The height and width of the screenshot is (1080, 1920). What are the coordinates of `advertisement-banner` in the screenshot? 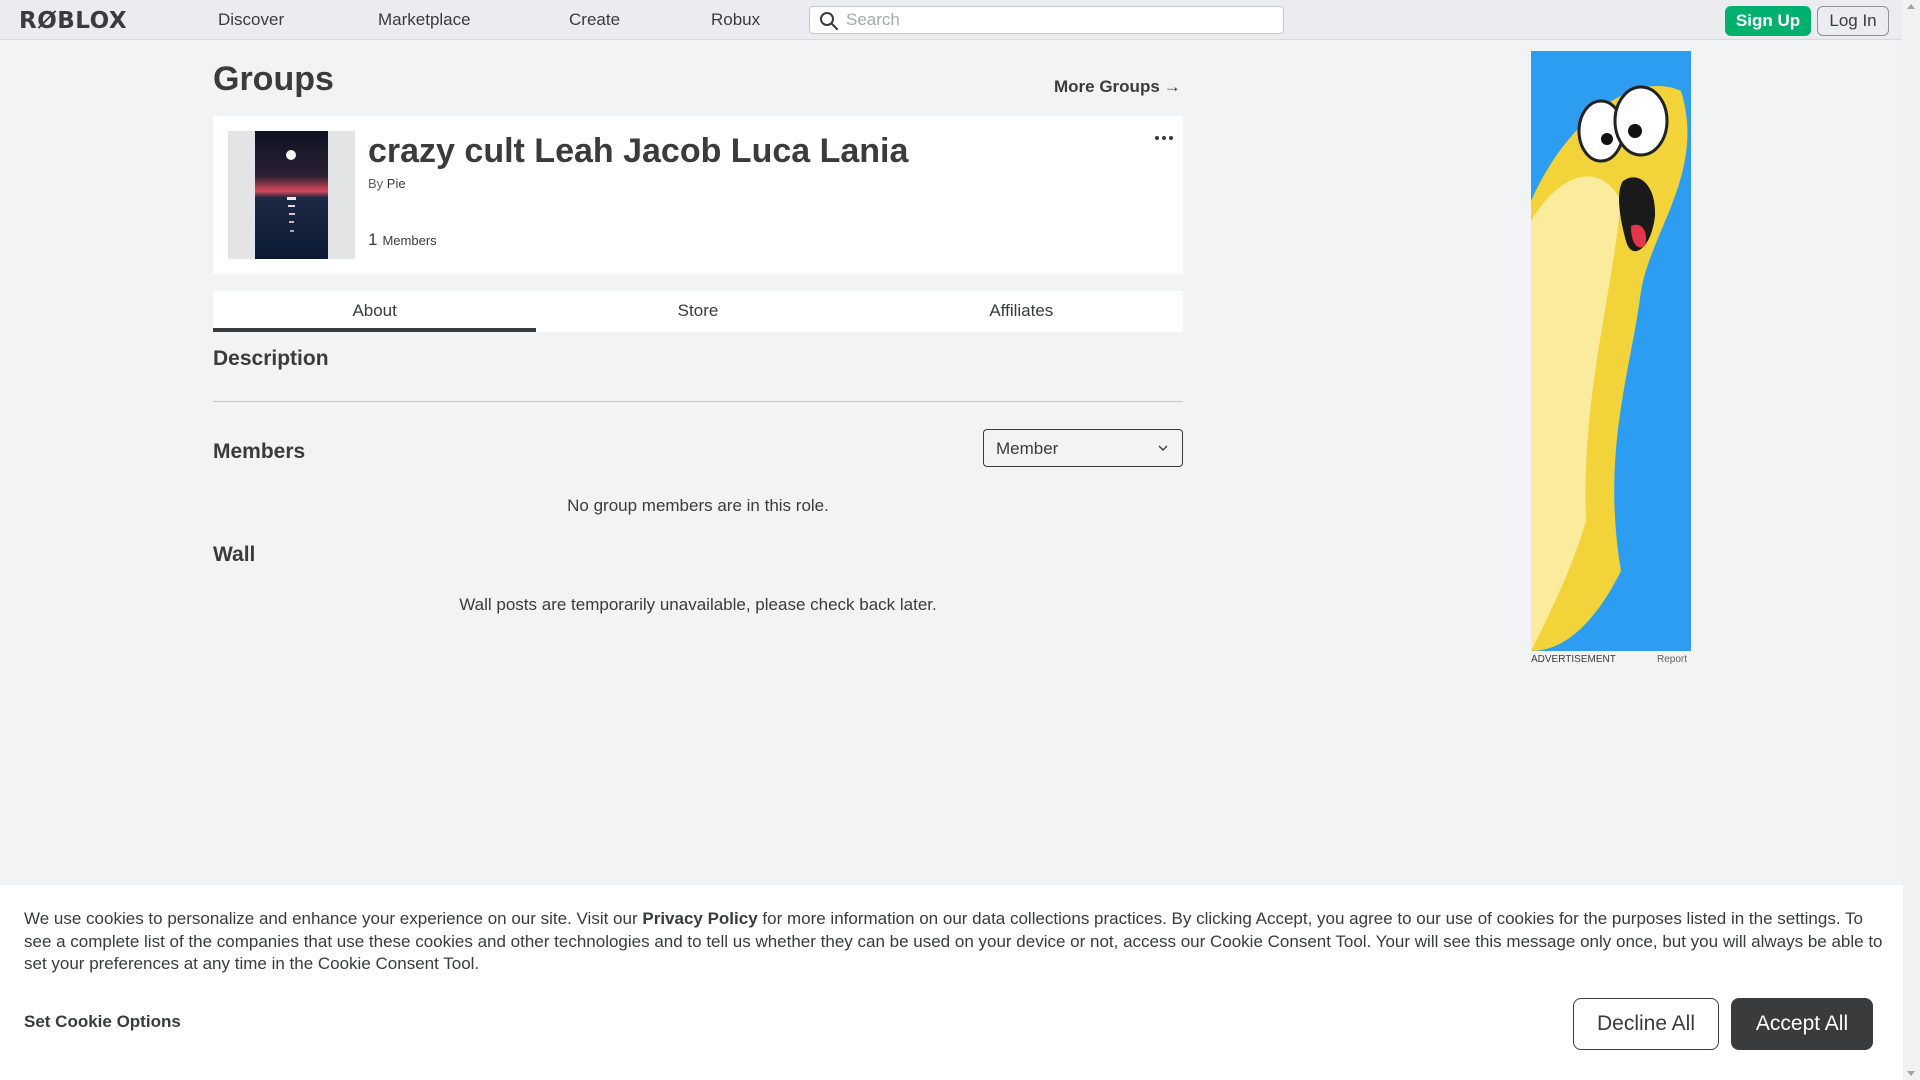 It's located at (1611, 351).